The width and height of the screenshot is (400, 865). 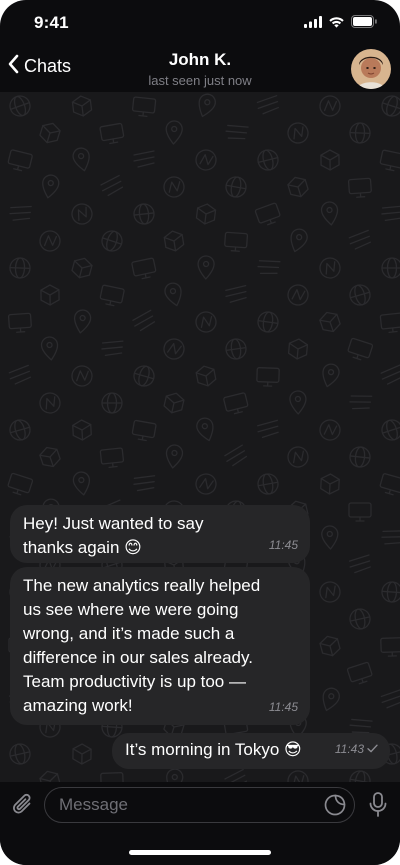 I want to click on message-time: 11:45, so click(x=283, y=545).